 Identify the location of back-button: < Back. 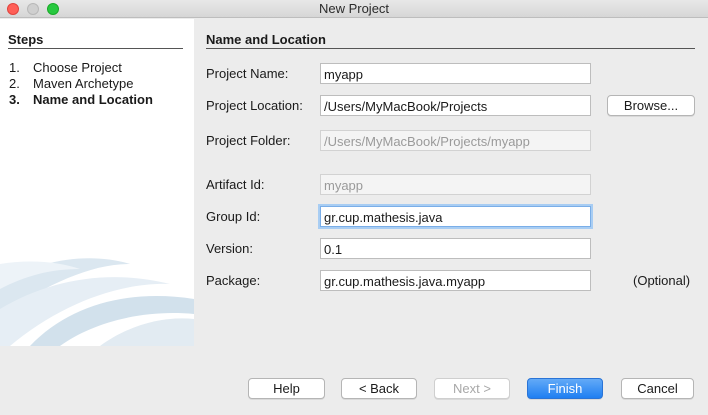
(379, 388).